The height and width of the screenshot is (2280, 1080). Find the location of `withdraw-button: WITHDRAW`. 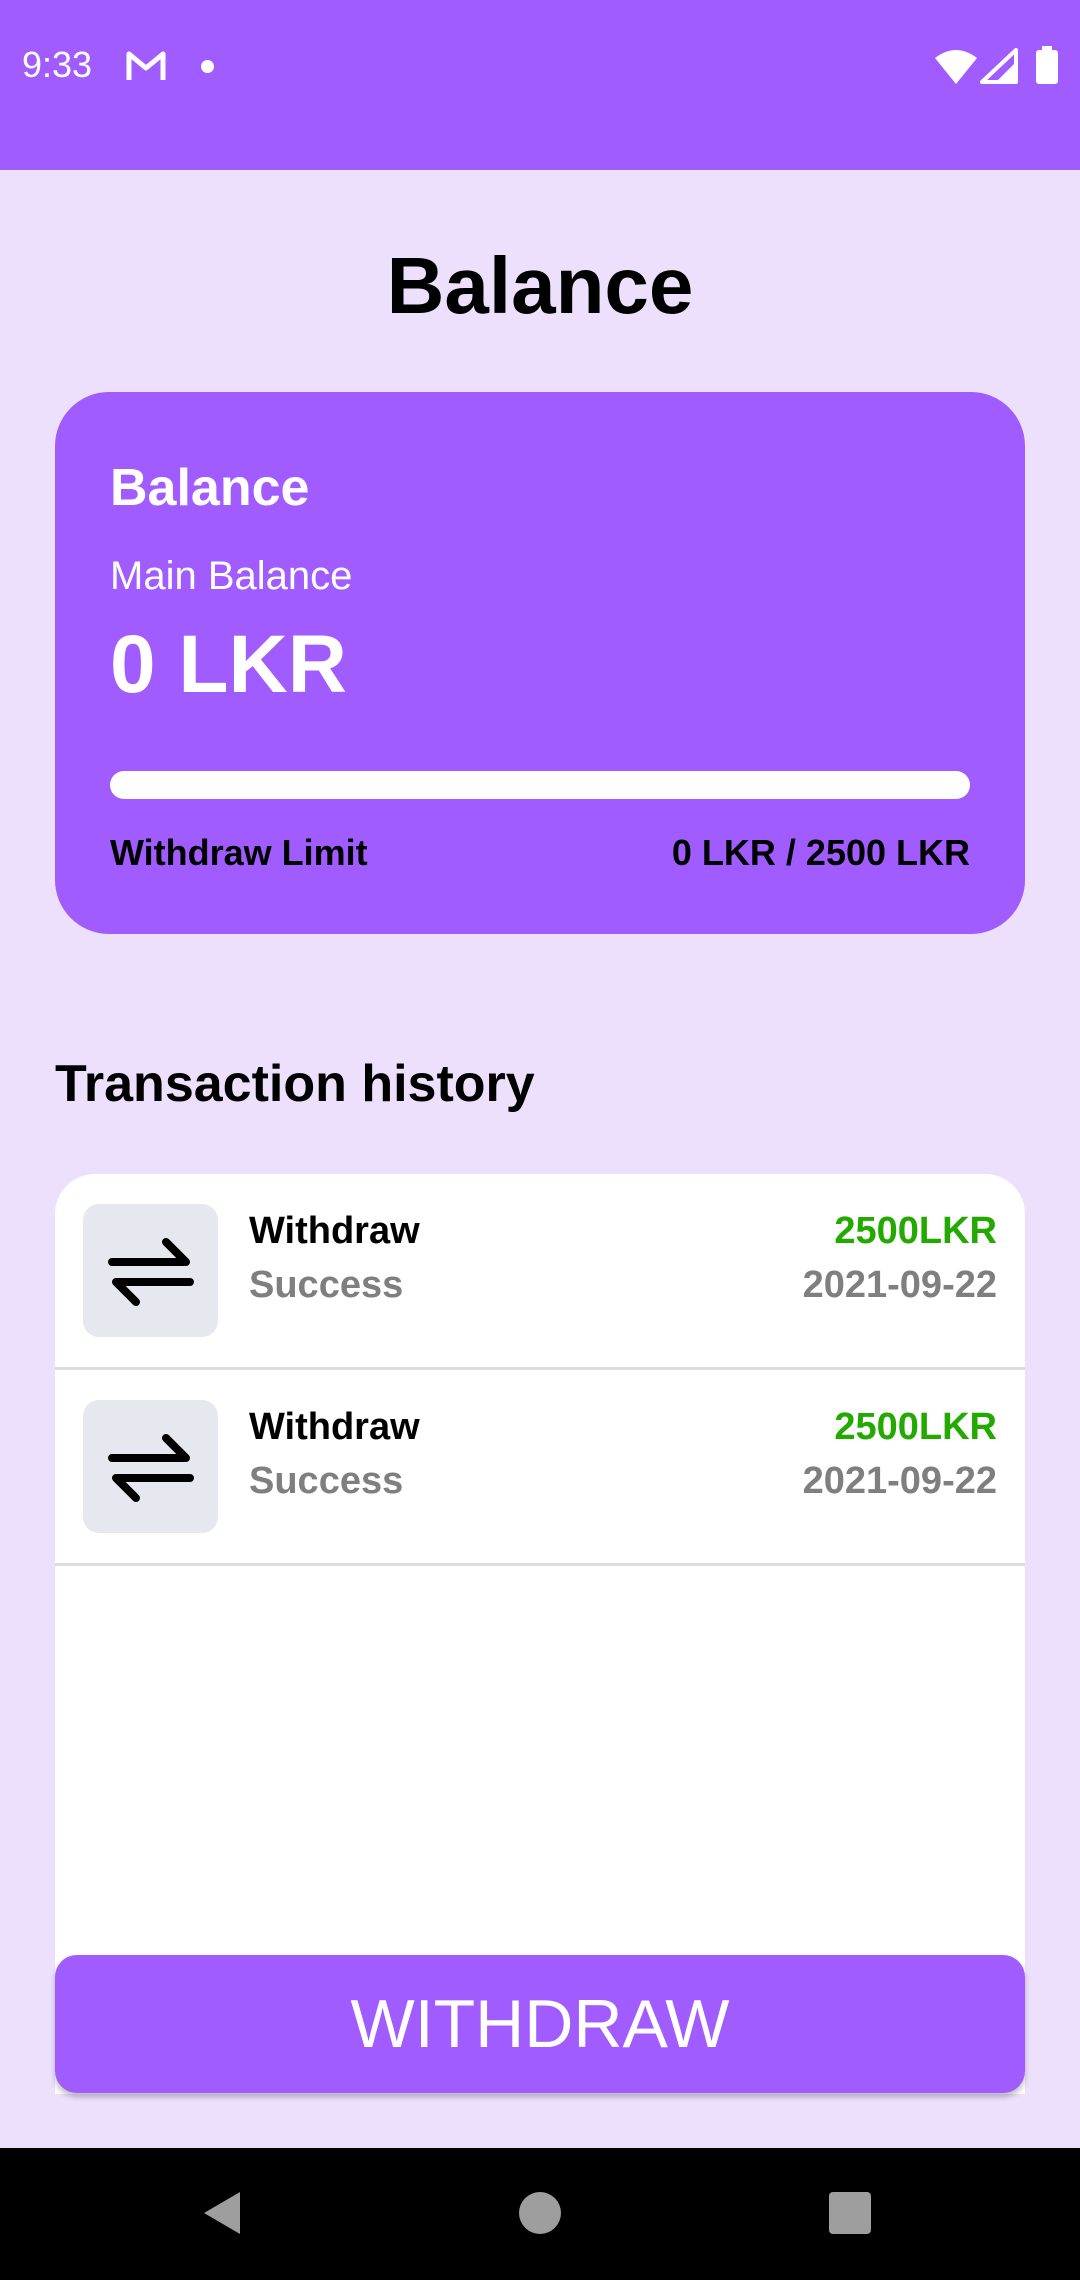

withdraw-button: WITHDRAW is located at coordinates (540, 2024).